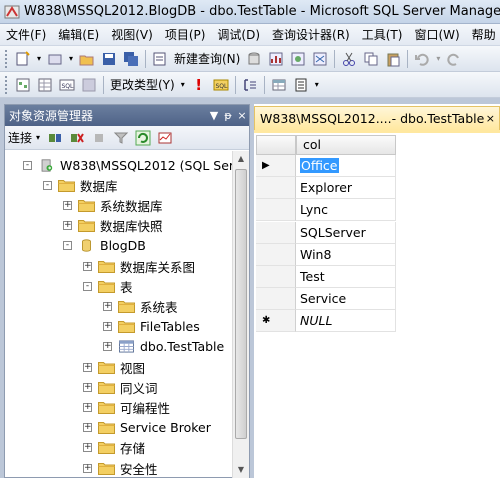 Image resolution: width=500 pixels, height=478 pixels. What do you see at coordinates (120, 387) in the screenshot?
I see `tree-node: + 同义词` at bounding box center [120, 387].